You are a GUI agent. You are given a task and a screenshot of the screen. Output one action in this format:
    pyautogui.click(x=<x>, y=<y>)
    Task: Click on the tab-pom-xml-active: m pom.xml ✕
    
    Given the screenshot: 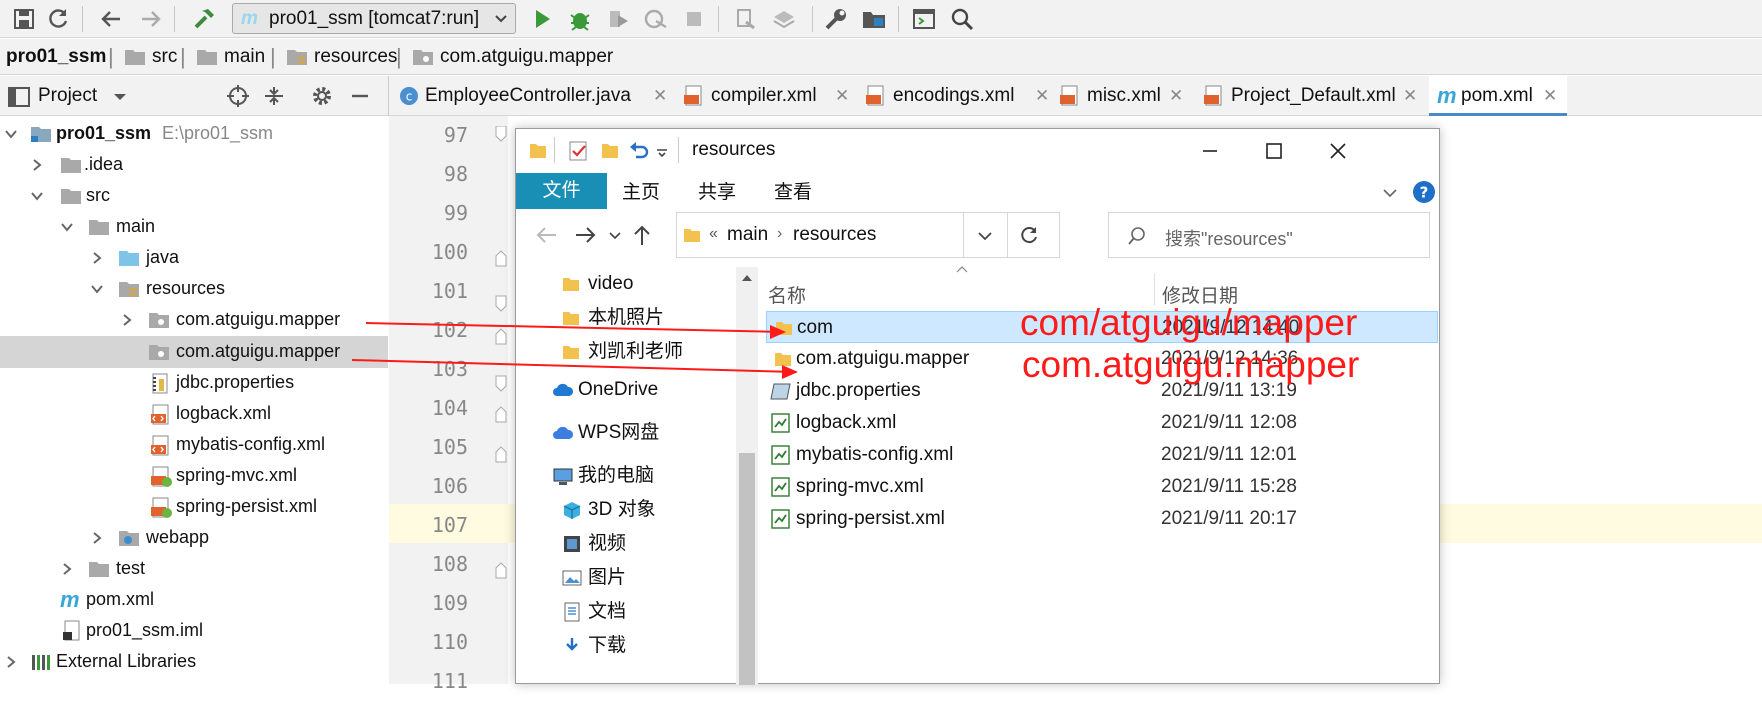 What is the action you would take?
    pyautogui.click(x=1498, y=96)
    